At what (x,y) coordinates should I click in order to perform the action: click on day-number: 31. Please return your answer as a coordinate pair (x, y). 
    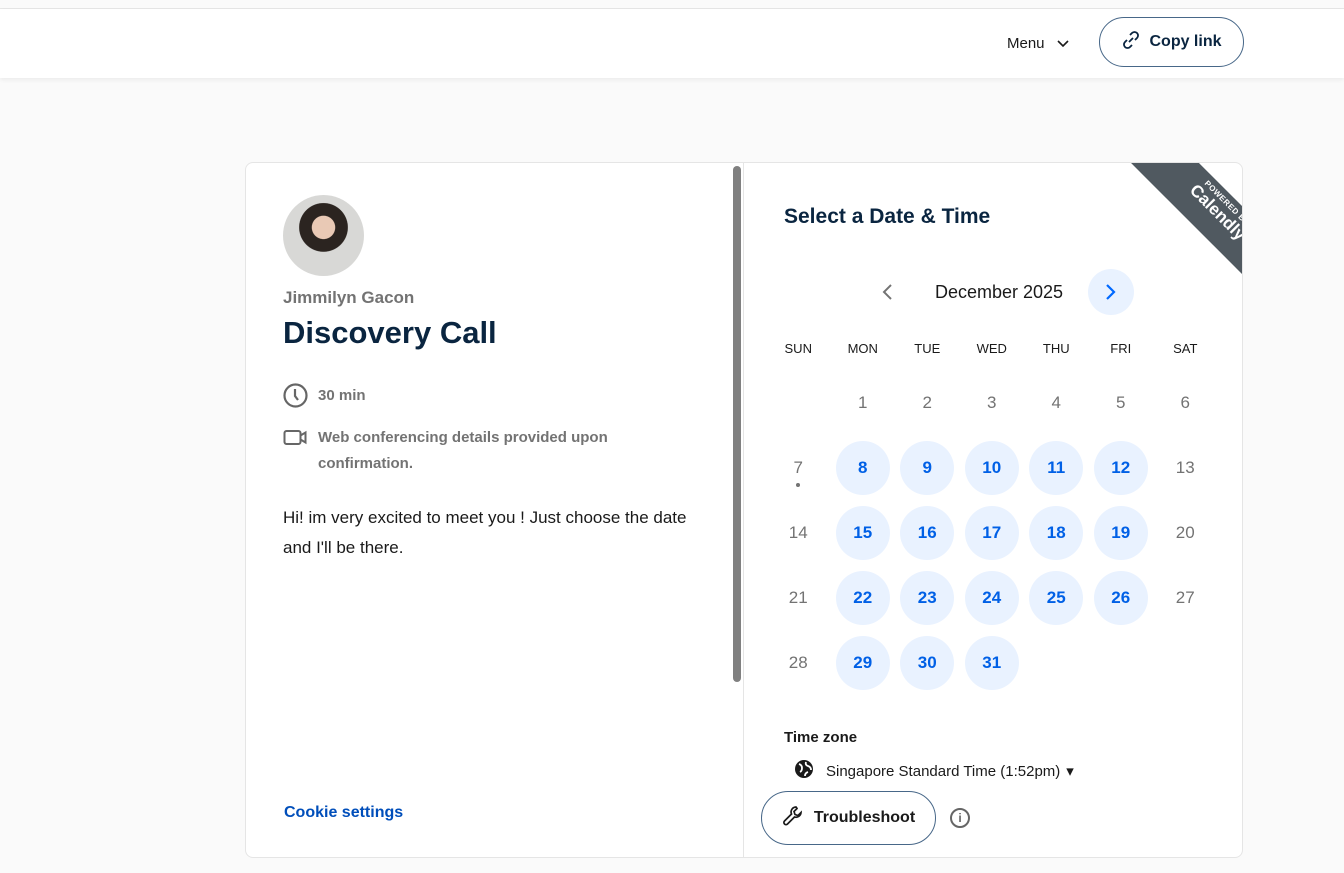
    Looking at the image, I should click on (991, 662).